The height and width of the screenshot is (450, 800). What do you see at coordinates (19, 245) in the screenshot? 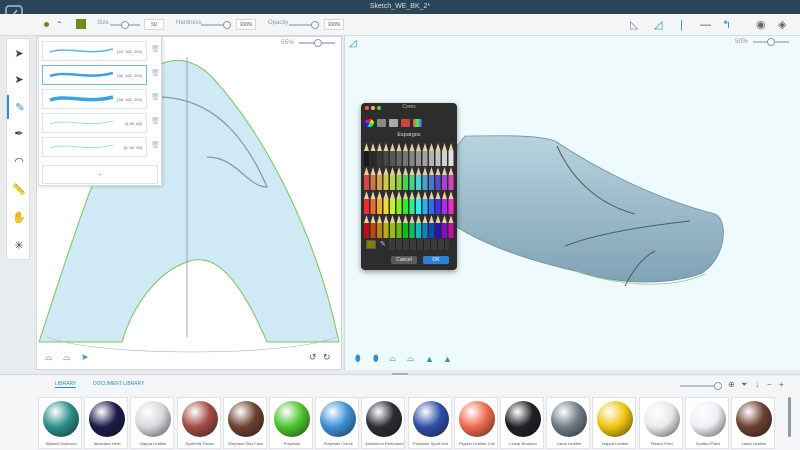
I see `transform-icon: ✳` at bounding box center [19, 245].